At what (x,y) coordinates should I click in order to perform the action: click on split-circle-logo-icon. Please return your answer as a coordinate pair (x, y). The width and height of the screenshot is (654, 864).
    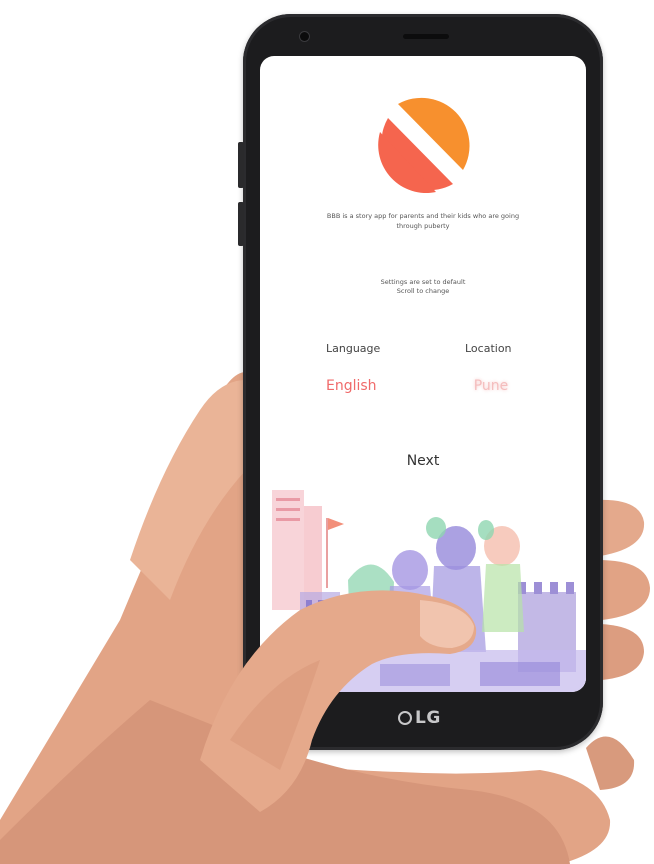
    Looking at the image, I should click on (424, 145).